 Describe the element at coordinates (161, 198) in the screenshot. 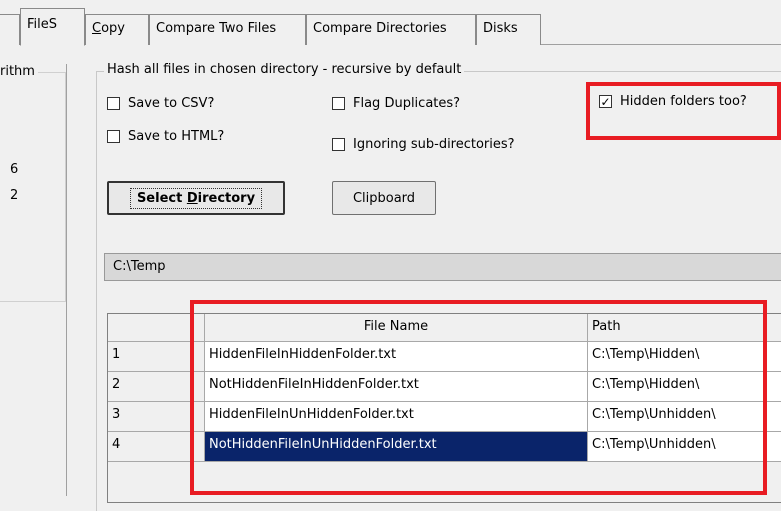

I see `select-directory-pre: Select` at that location.